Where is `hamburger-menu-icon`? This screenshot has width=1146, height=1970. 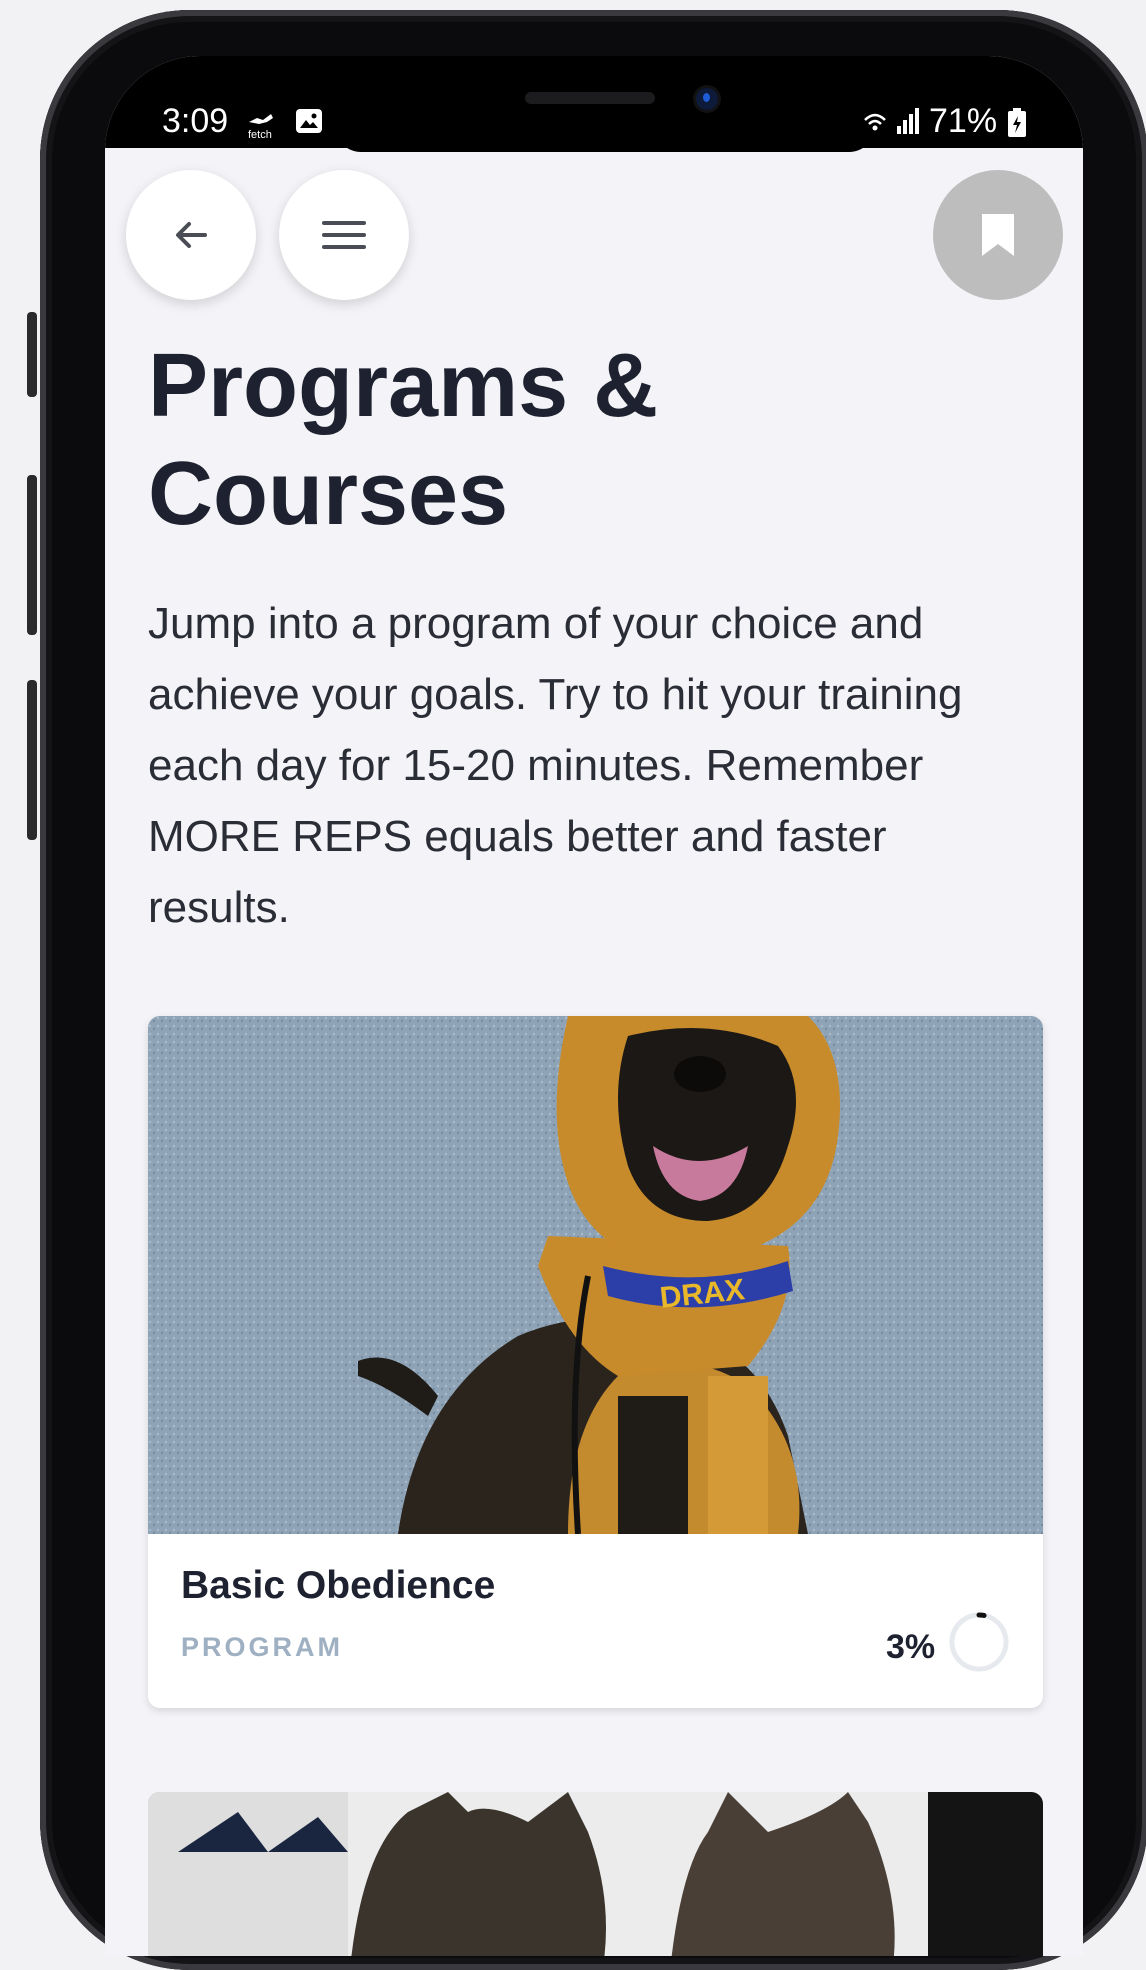
hamburger-menu-icon is located at coordinates (344, 235).